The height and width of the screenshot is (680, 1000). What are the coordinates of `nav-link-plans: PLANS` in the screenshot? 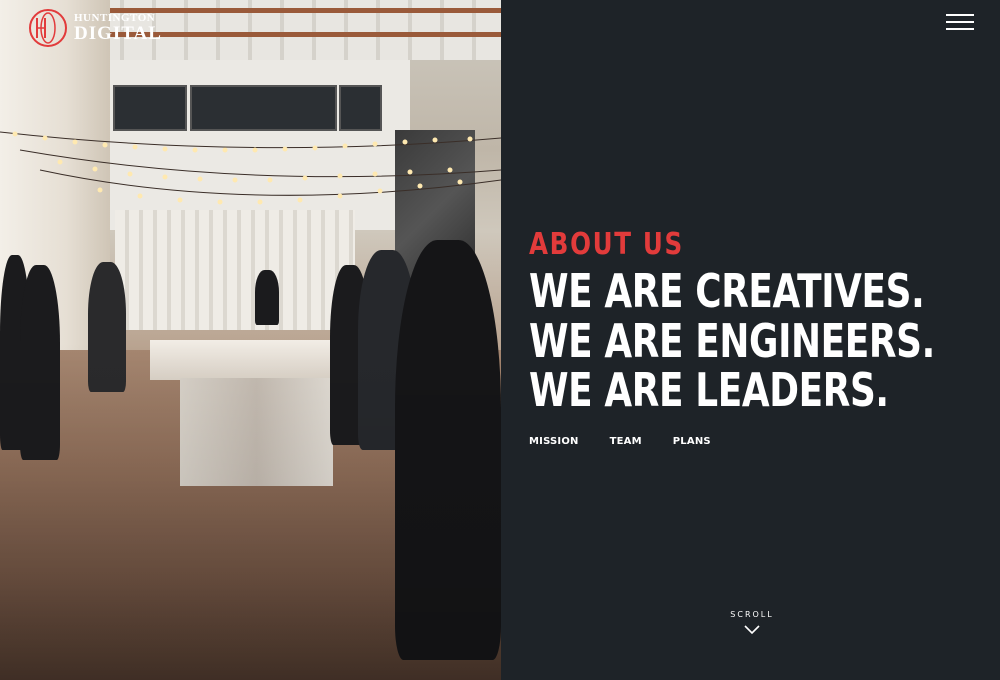 It's located at (692, 441).